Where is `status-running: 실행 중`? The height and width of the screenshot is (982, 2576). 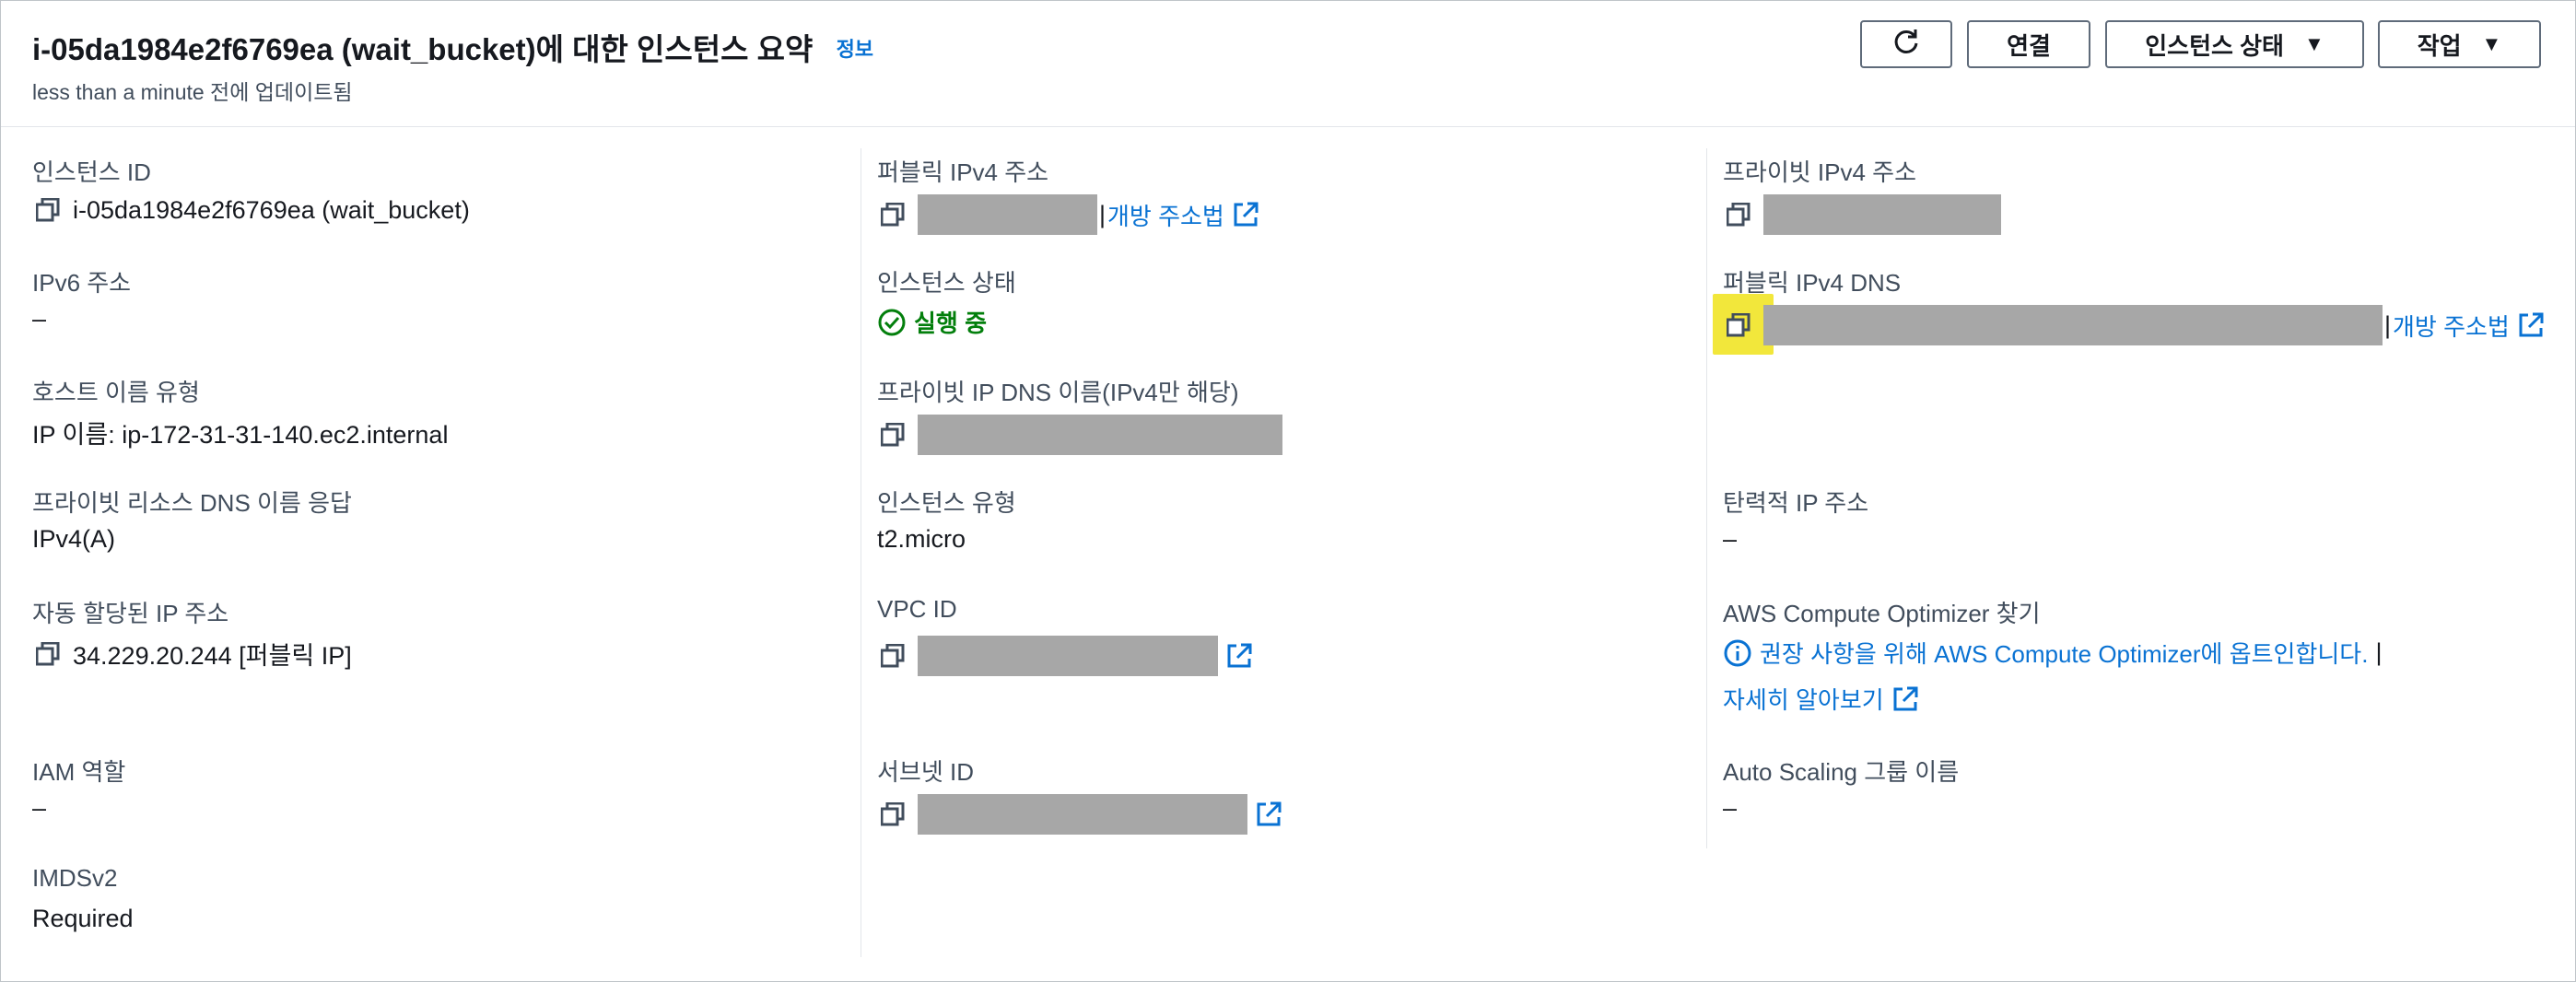 status-running: 실행 중 is located at coordinates (932, 322).